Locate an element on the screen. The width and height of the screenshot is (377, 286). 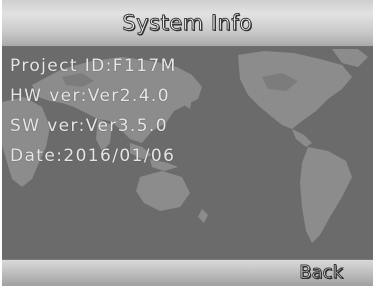
date-text: Date:2016/01/06 is located at coordinates (93, 156).